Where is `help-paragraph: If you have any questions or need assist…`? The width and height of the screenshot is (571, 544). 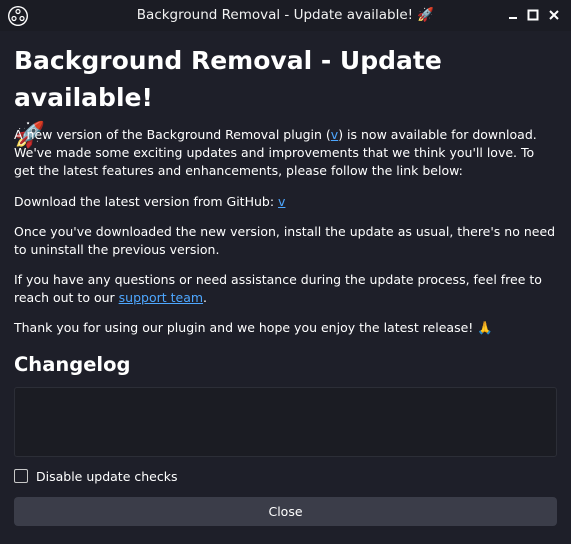 help-paragraph: If you have any questions or need assist… is located at coordinates (285, 289).